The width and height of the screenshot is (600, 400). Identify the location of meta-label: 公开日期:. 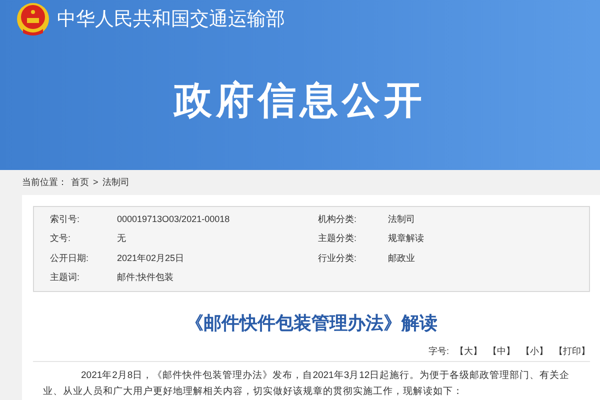
(70, 258).